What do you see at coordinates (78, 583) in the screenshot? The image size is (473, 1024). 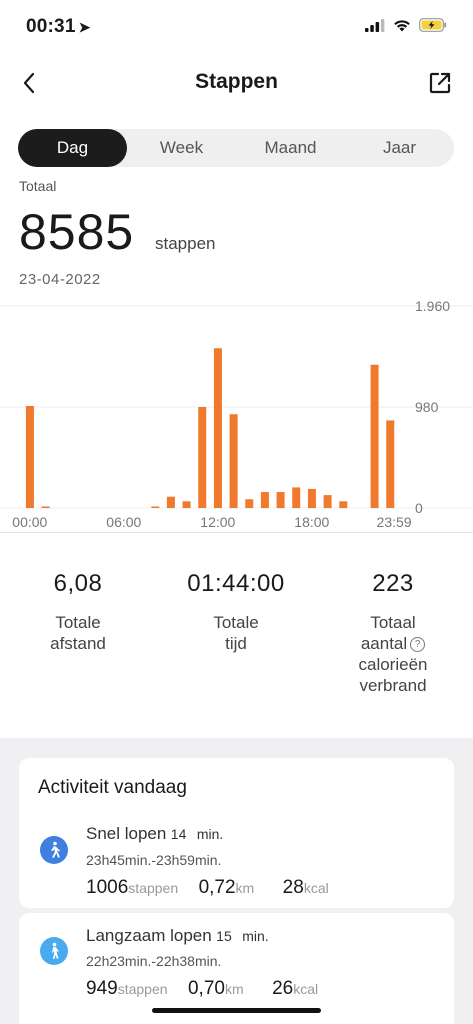 I see `stat-value: 6,08` at bounding box center [78, 583].